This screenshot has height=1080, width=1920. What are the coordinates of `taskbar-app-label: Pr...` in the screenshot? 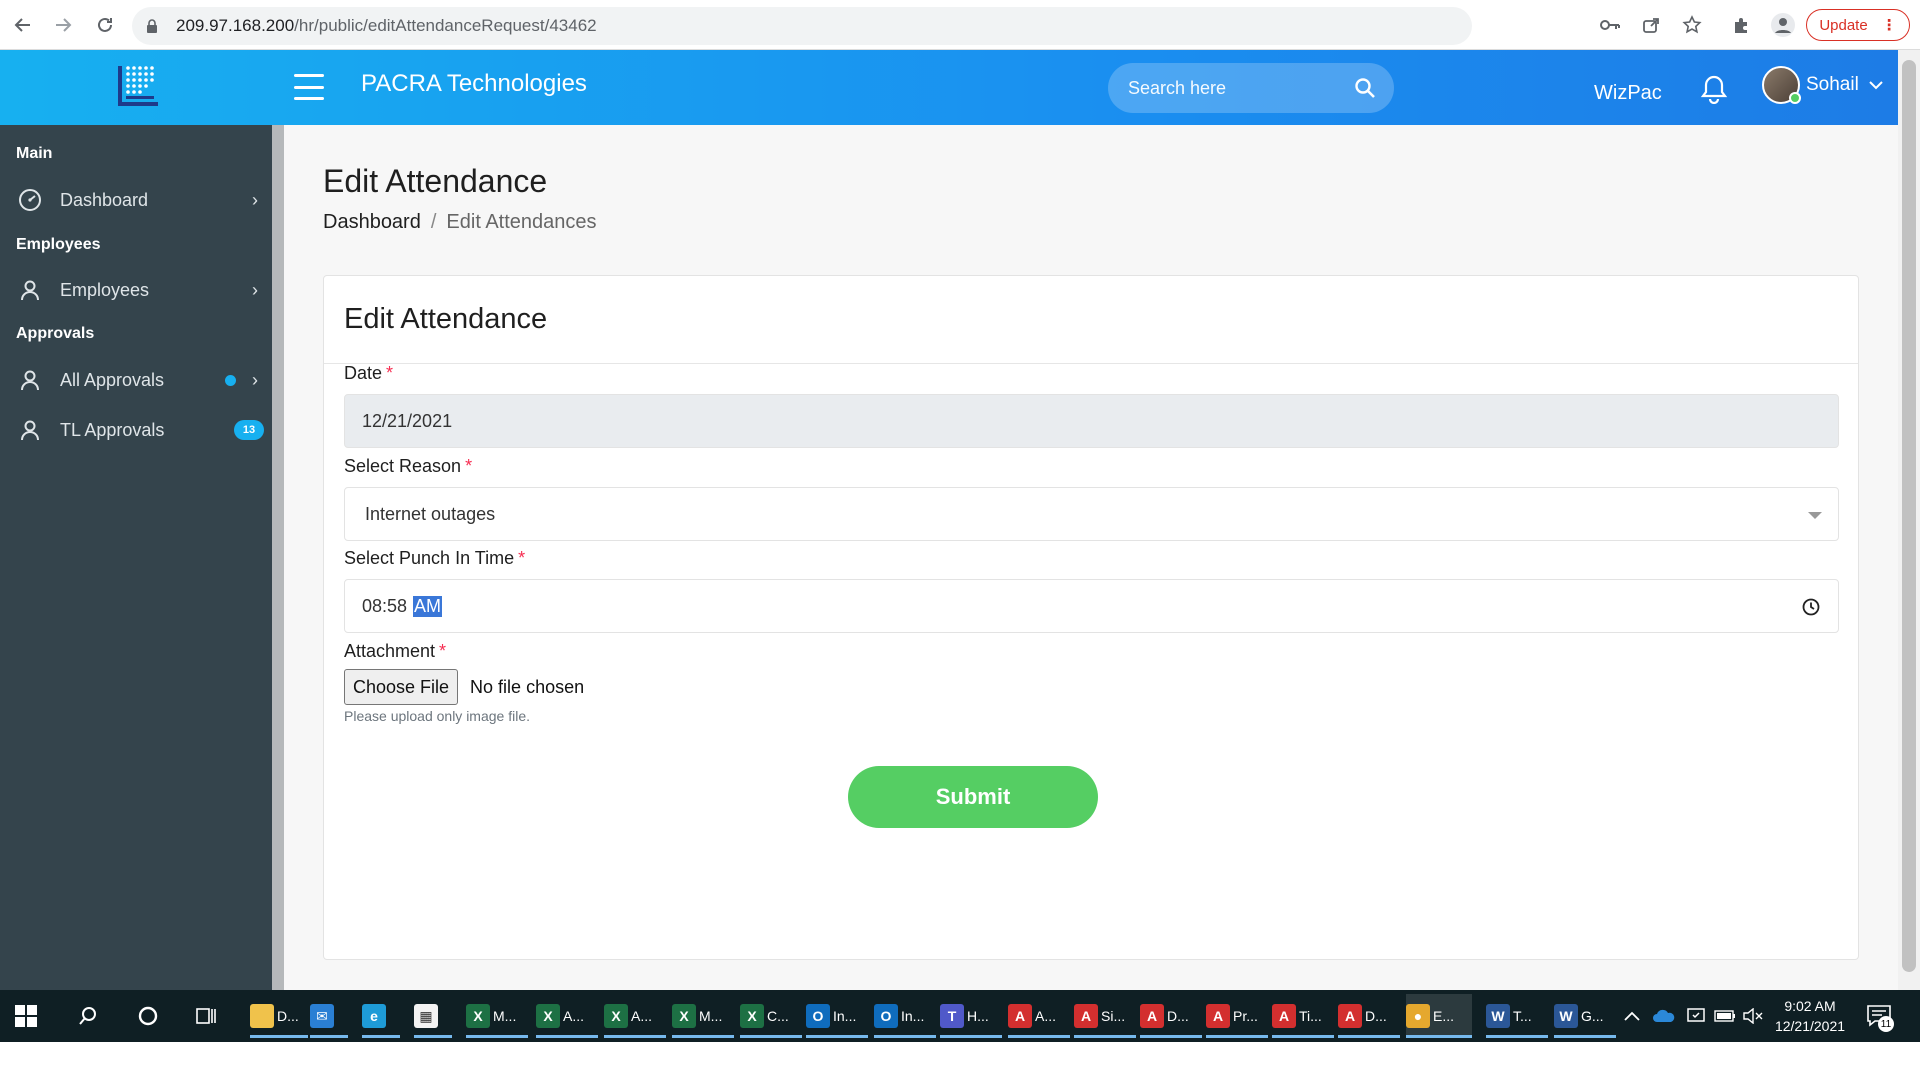 It's located at (1245, 1016).